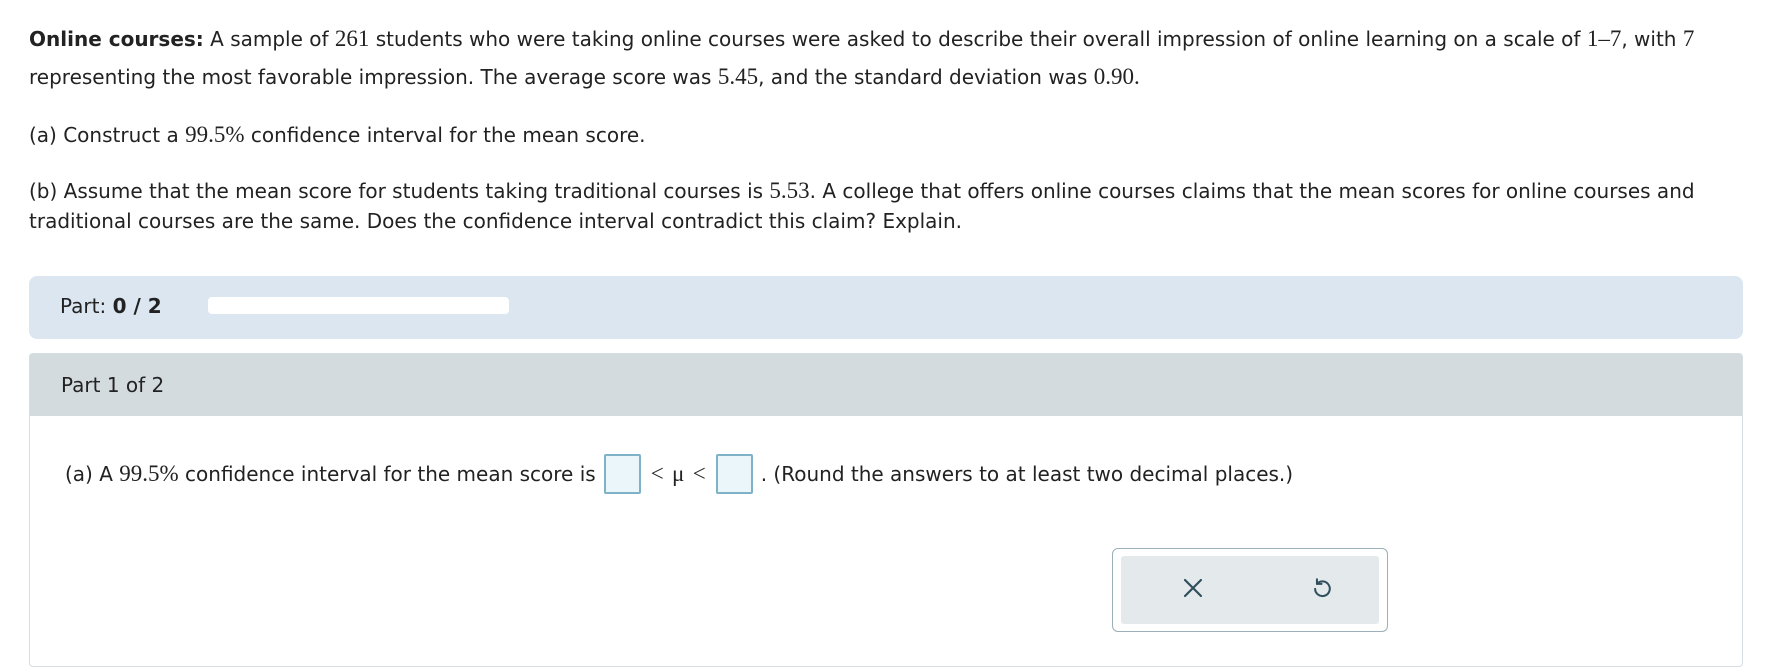 Image resolution: width=1768 pixels, height=670 pixels. What do you see at coordinates (215, 134) in the screenshot?
I see `part-a-confidence: 99.5%` at bounding box center [215, 134].